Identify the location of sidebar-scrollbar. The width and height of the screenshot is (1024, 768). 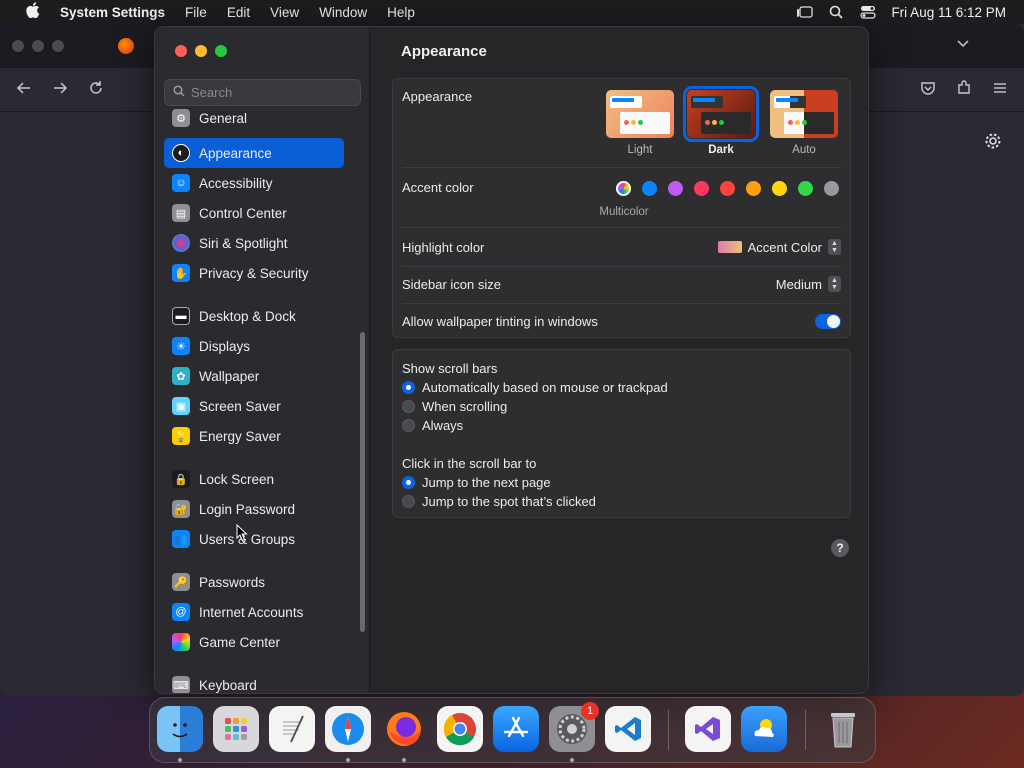
(362, 482).